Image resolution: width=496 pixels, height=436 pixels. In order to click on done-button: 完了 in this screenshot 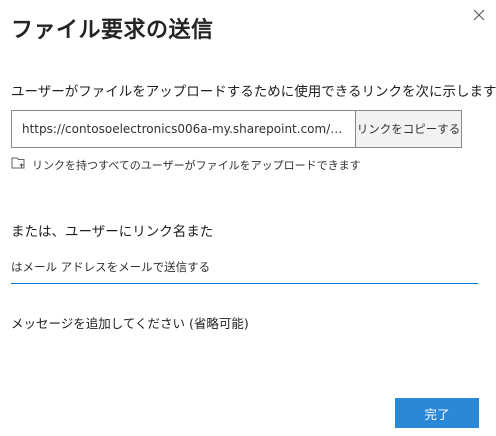, I will do `click(437, 413)`.